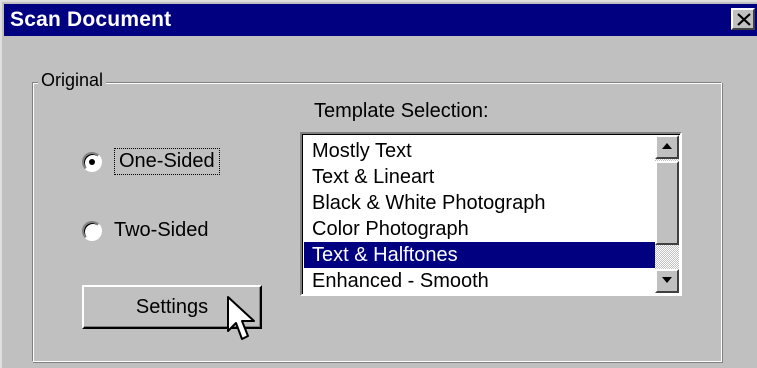 The width and height of the screenshot is (757, 368). What do you see at coordinates (667, 203) in the screenshot?
I see `scroll-thumb` at bounding box center [667, 203].